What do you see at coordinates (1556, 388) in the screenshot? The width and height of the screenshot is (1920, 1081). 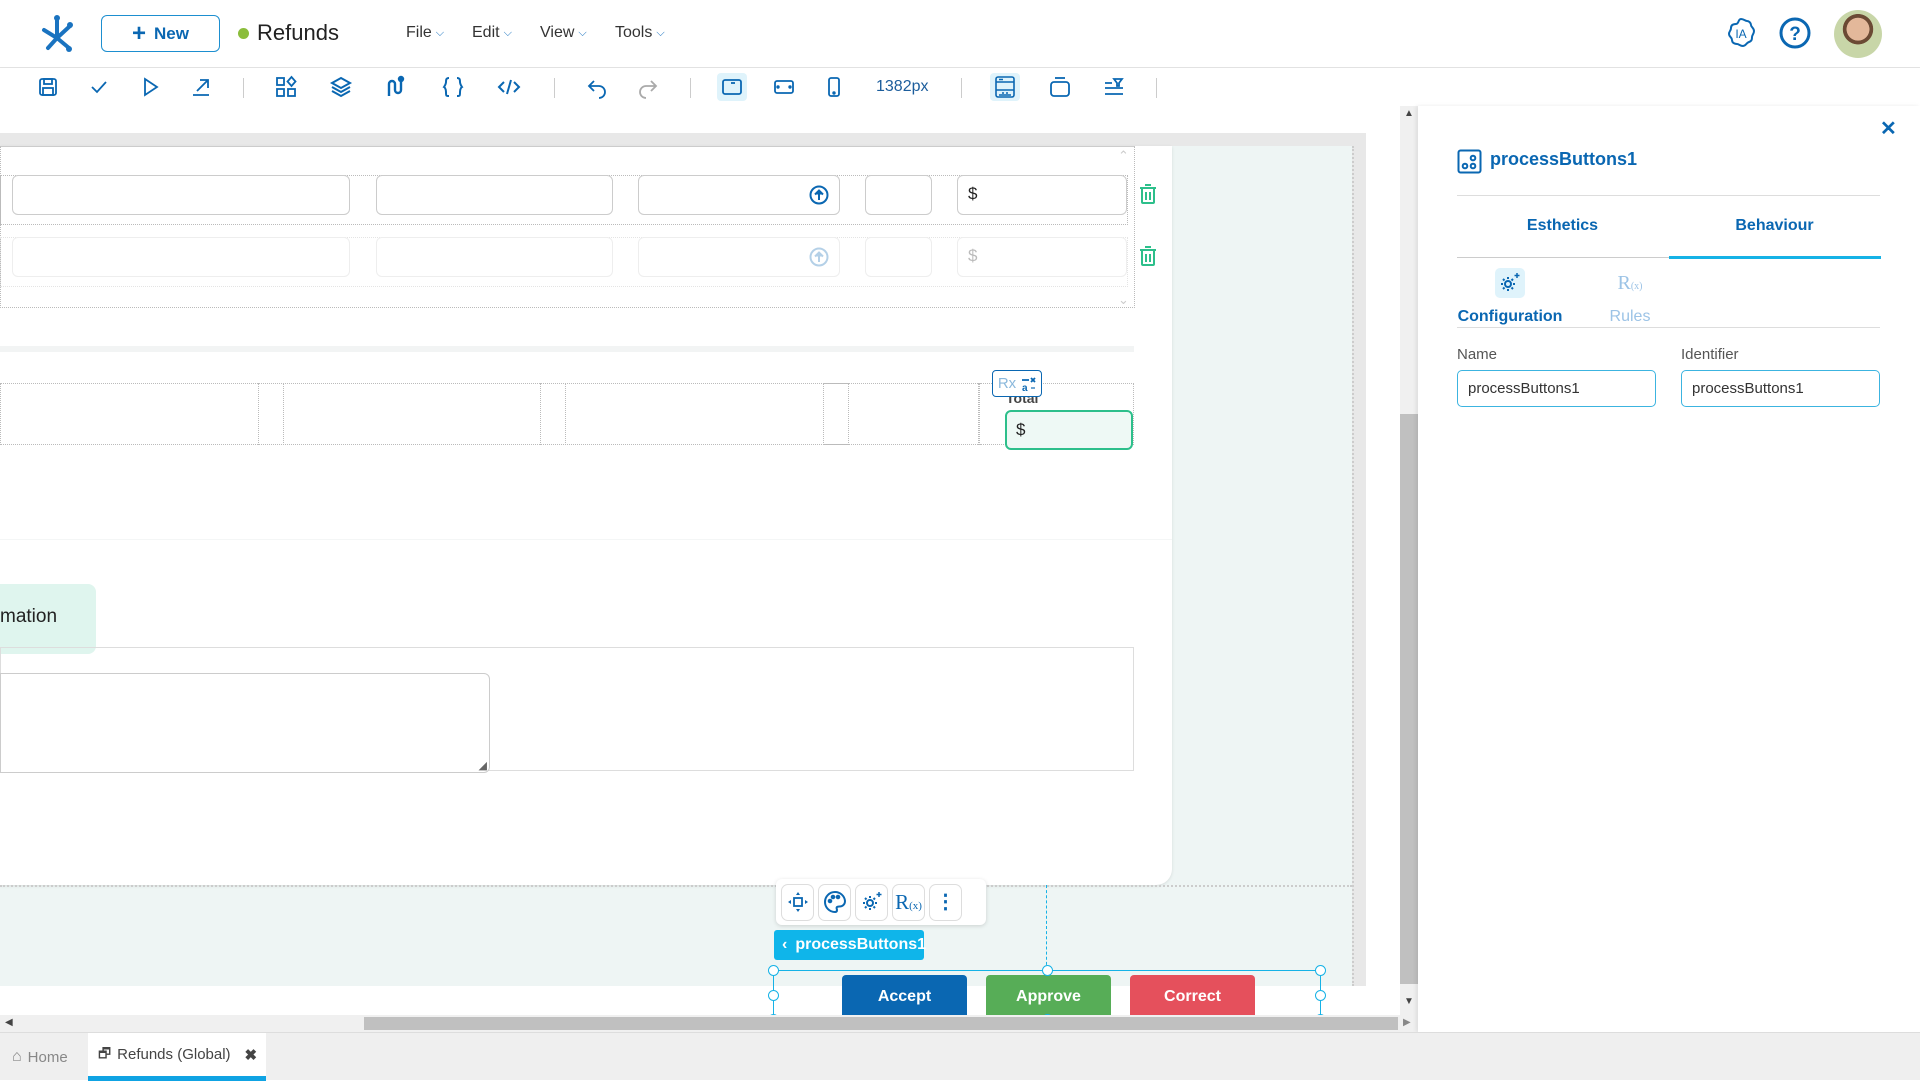 I see `name-input` at bounding box center [1556, 388].